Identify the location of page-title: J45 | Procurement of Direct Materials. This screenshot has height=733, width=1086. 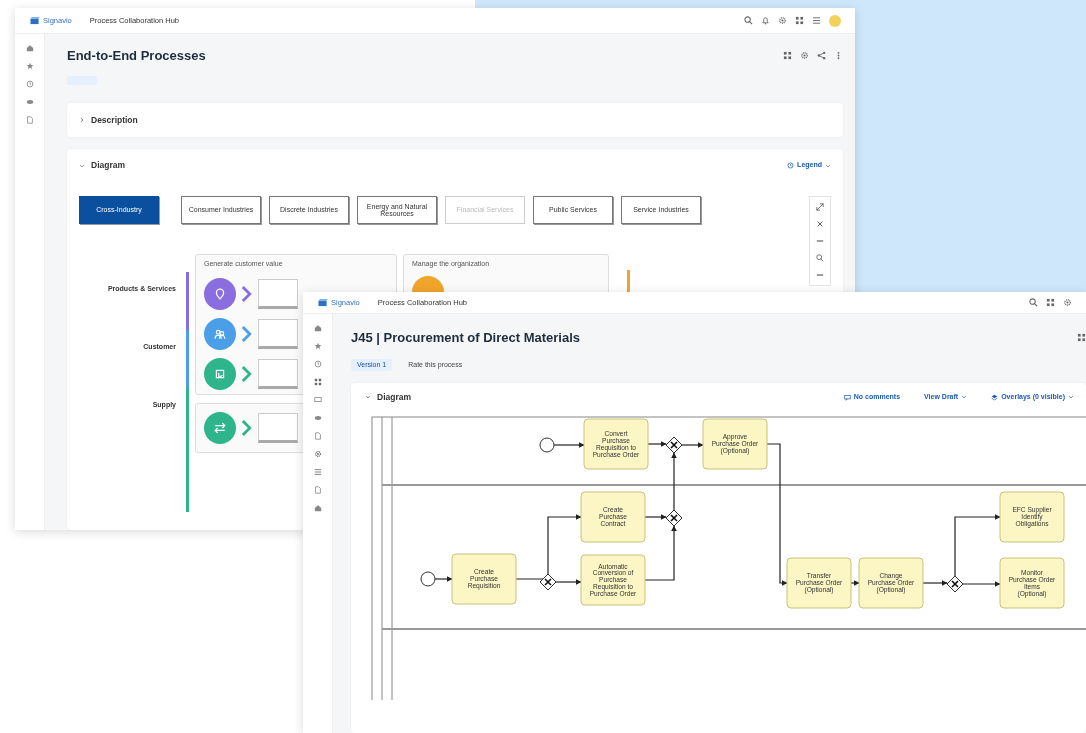
(466, 338).